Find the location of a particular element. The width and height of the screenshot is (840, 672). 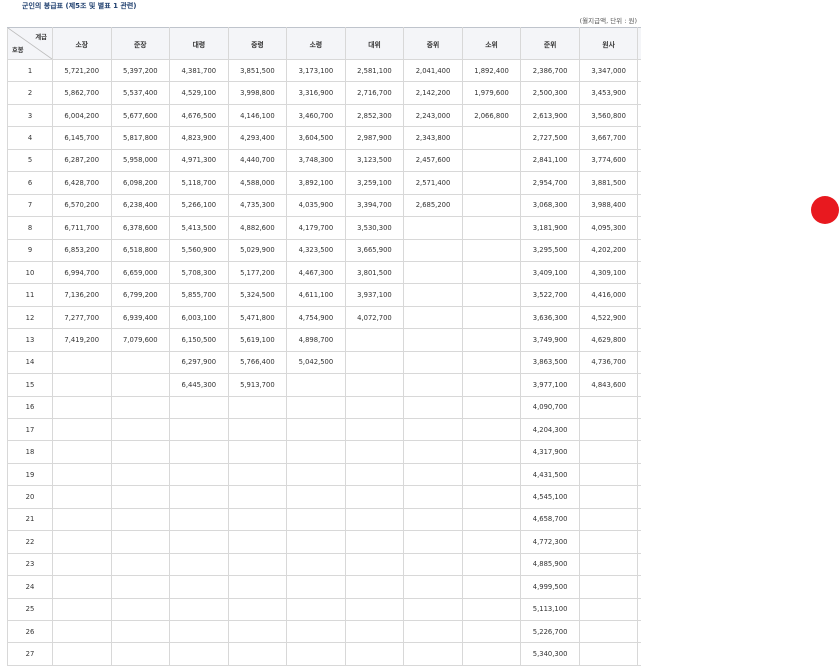

salary-cell: 5,042,500 is located at coordinates (316, 362).